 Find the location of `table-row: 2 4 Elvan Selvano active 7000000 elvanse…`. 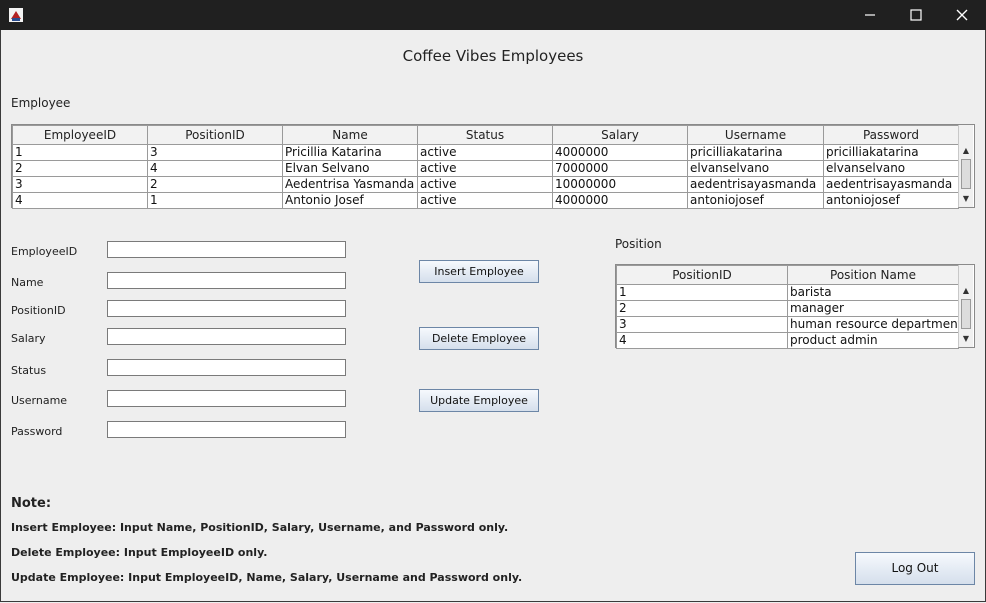

table-row: 2 4 Elvan Selvano active 7000000 elvanse… is located at coordinates (485, 168).